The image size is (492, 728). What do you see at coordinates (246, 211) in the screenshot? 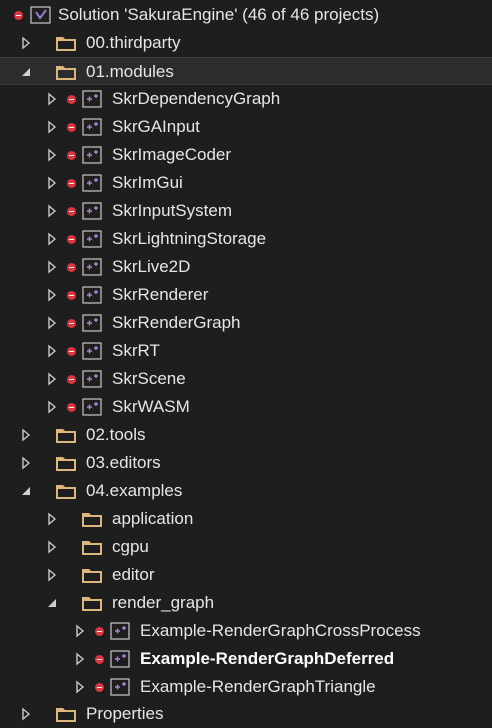
I see `tree-project-skrinputsystem: SkrInputSystem` at bounding box center [246, 211].